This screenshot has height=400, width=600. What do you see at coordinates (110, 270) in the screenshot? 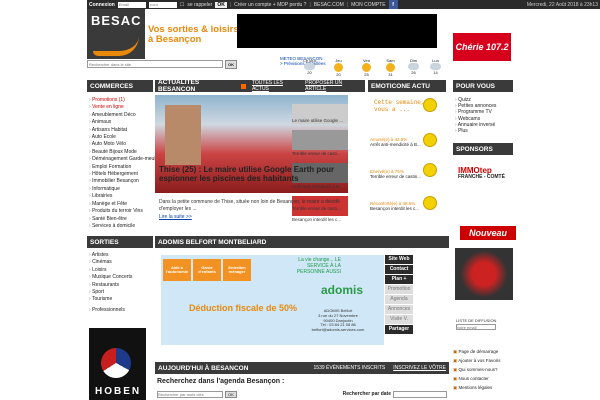
I see `menu-item: Loisirs` at bounding box center [110, 270].